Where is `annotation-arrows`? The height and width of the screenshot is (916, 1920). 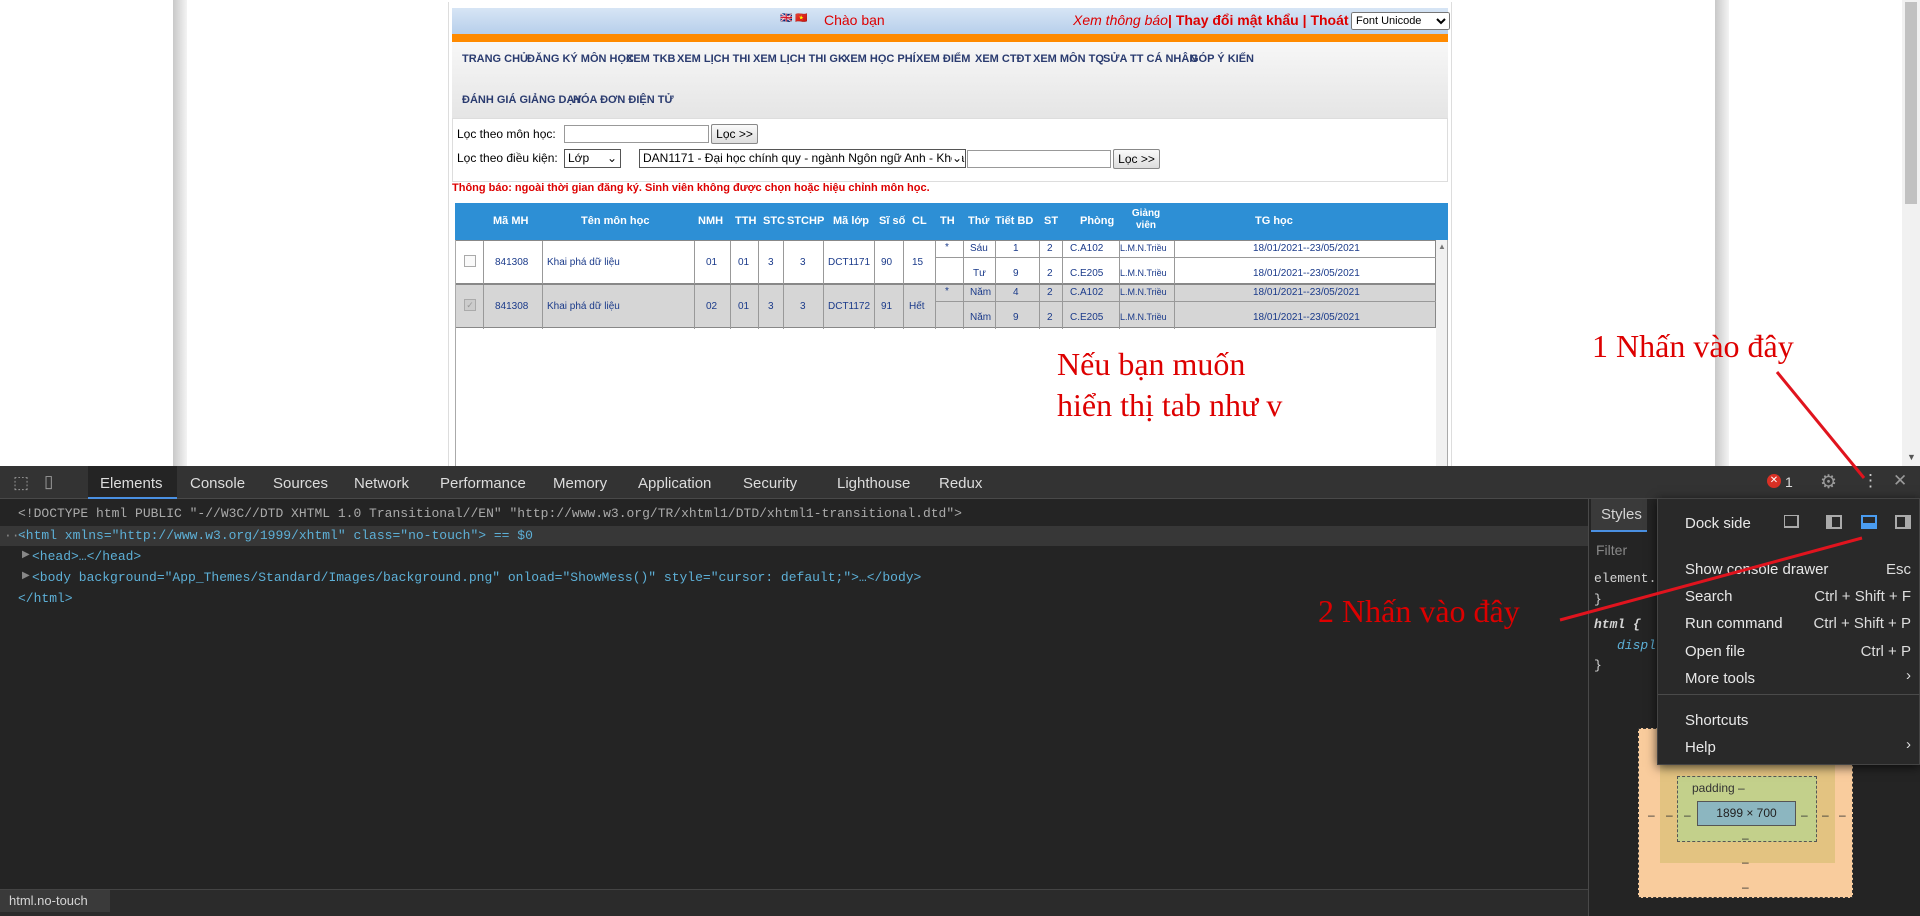
annotation-arrows is located at coordinates (1712, 496).